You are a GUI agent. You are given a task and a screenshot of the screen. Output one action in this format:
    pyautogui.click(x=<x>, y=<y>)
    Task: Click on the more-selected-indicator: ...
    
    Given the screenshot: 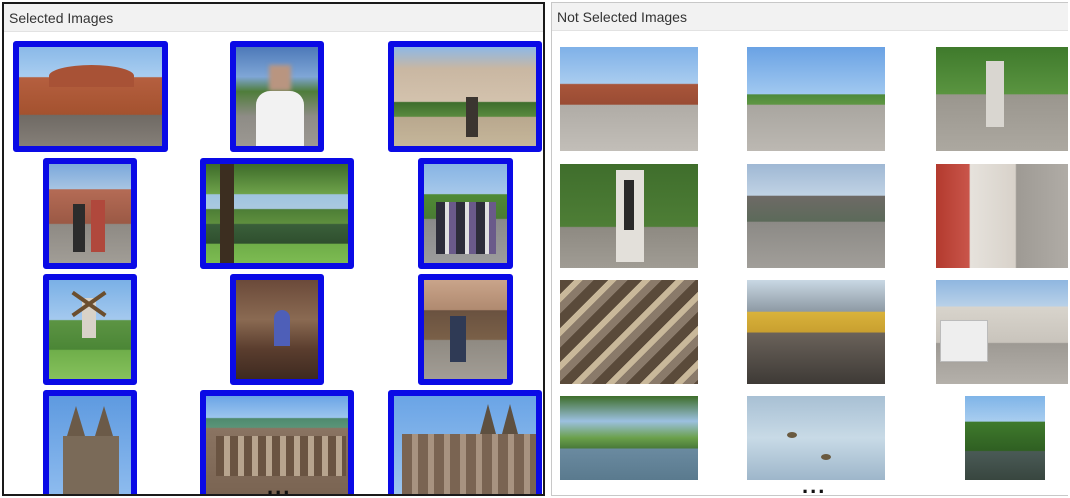 What is the action you would take?
    pyautogui.click(x=279, y=485)
    